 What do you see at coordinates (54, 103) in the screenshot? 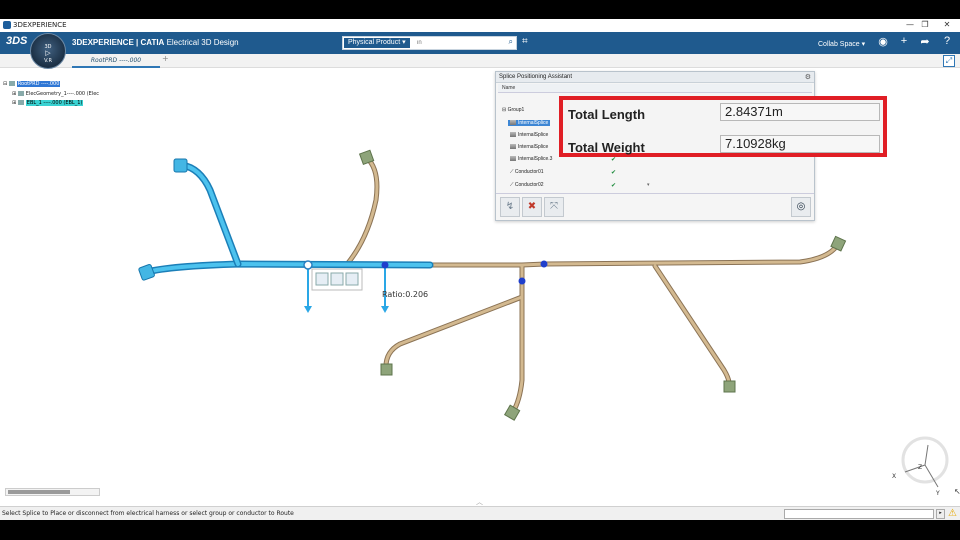
I see `tree-item-label: EBL_1 ----.000 (EBL_1)` at bounding box center [54, 103].